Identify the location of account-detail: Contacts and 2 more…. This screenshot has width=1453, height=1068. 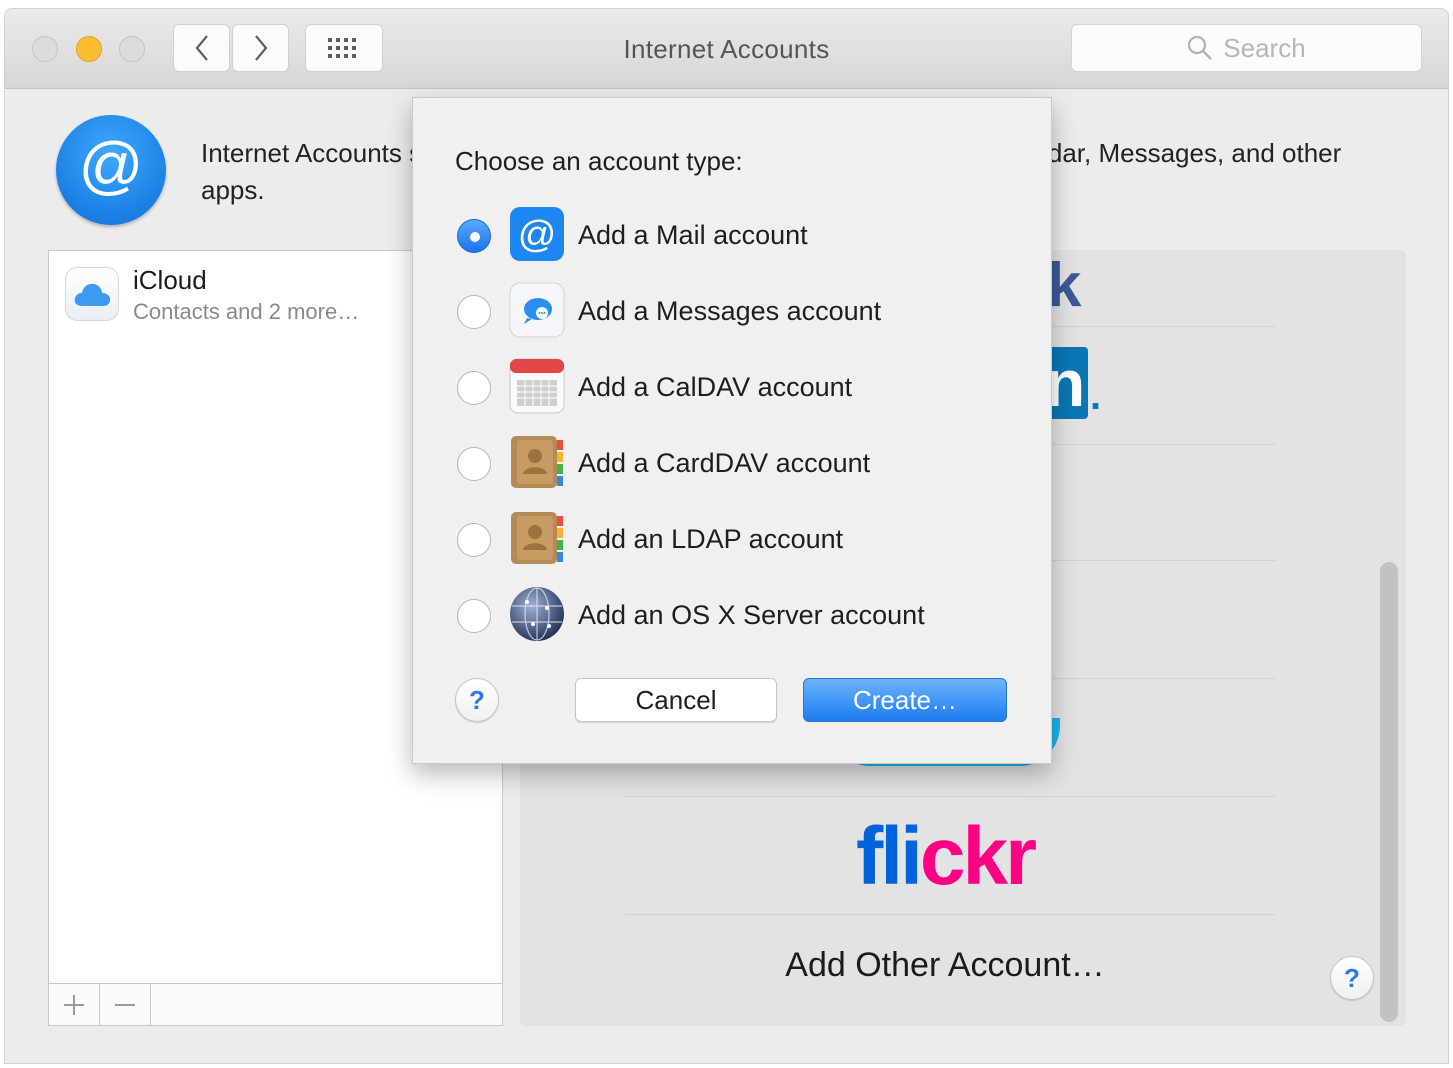
(246, 311).